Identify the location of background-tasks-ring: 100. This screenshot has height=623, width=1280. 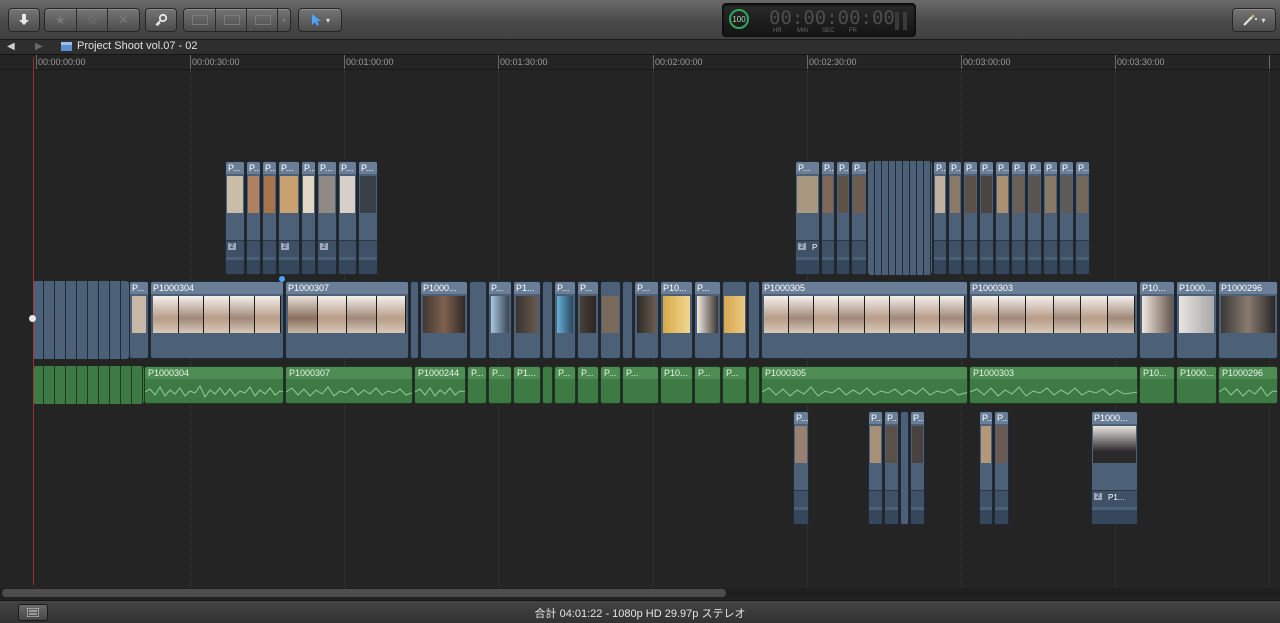
(739, 19).